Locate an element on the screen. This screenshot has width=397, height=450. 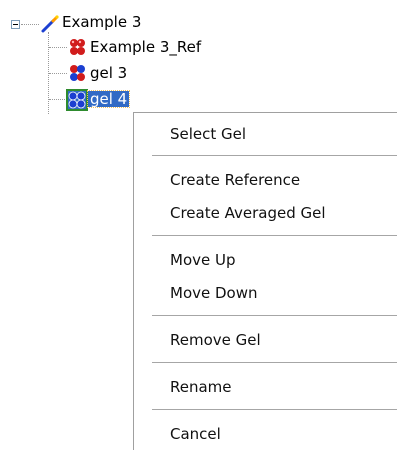
tree-node-label-selected: gel 4 is located at coordinates (108, 99).